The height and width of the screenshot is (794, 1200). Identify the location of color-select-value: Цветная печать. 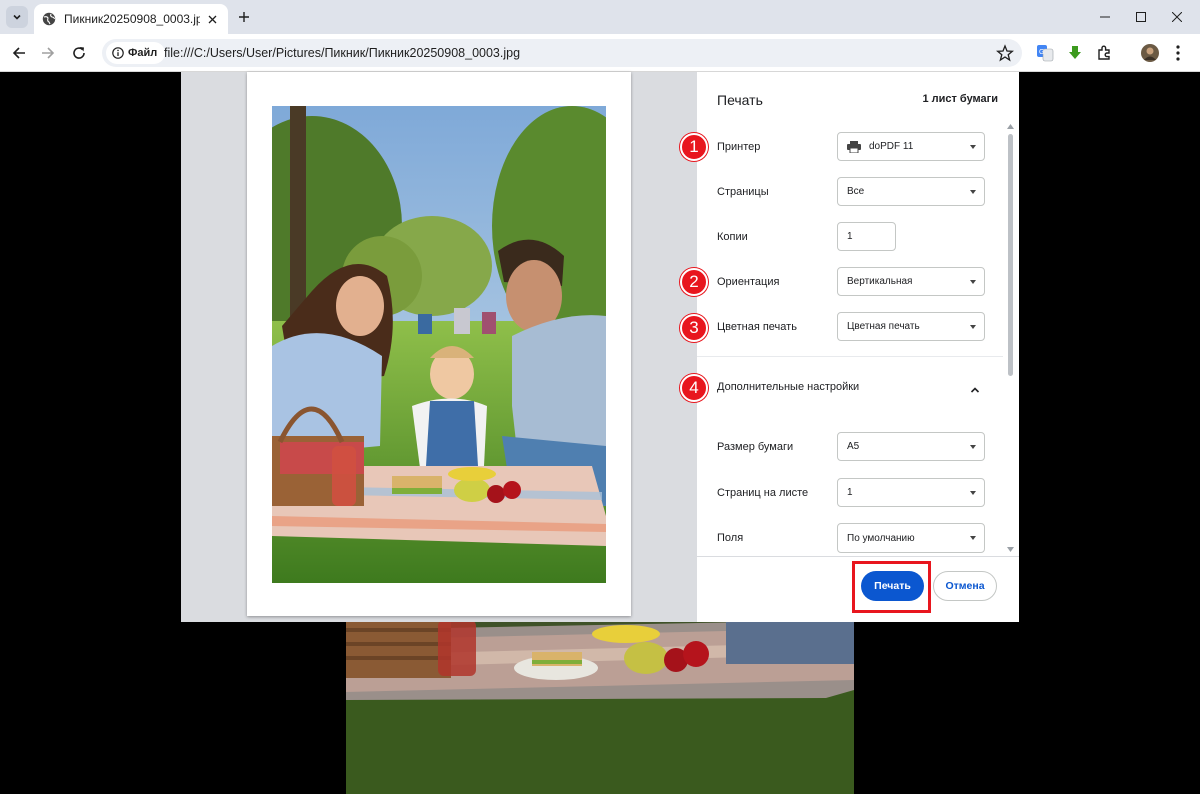
(883, 326).